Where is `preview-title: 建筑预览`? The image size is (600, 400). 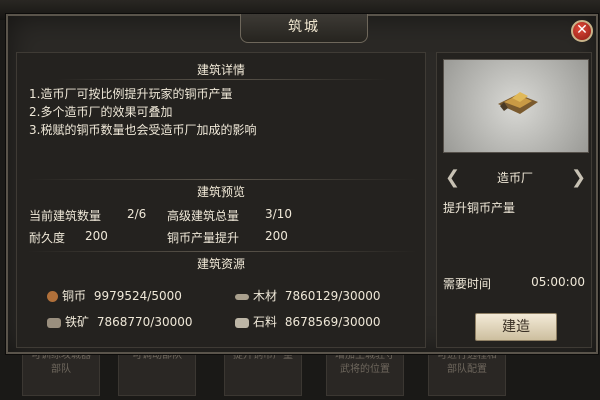 preview-title: 建筑预览 is located at coordinates (220, 192).